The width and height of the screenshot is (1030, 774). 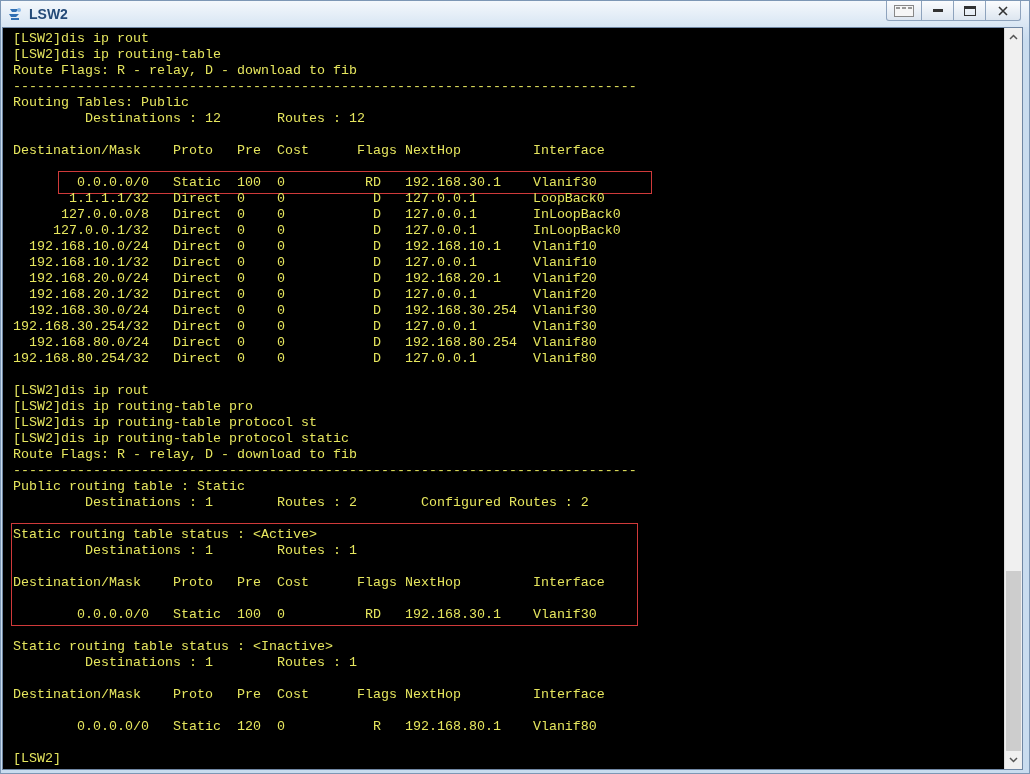 What do you see at coordinates (313, 343) in the screenshot?
I see `terminal-line: 192.168.80.0/24 Direct 0 0 D 192.168.80.254 Vlanif80` at bounding box center [313, 343].